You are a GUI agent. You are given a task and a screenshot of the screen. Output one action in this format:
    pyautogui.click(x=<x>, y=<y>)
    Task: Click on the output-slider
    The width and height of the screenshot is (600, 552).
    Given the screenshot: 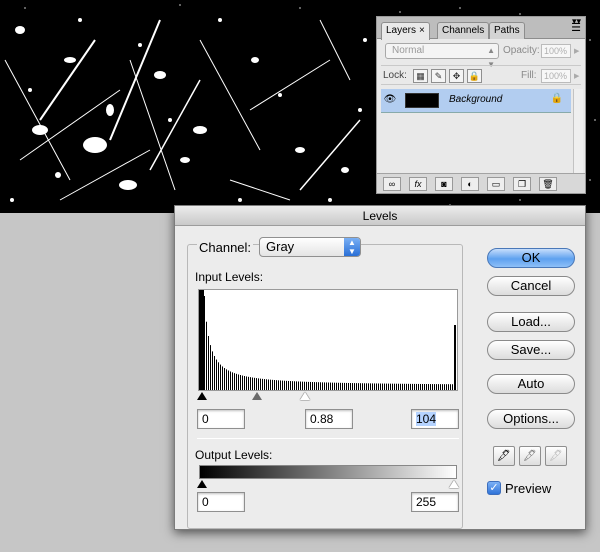 What is the action you would take?
    pyautogui.click(x=328, y=485)
    